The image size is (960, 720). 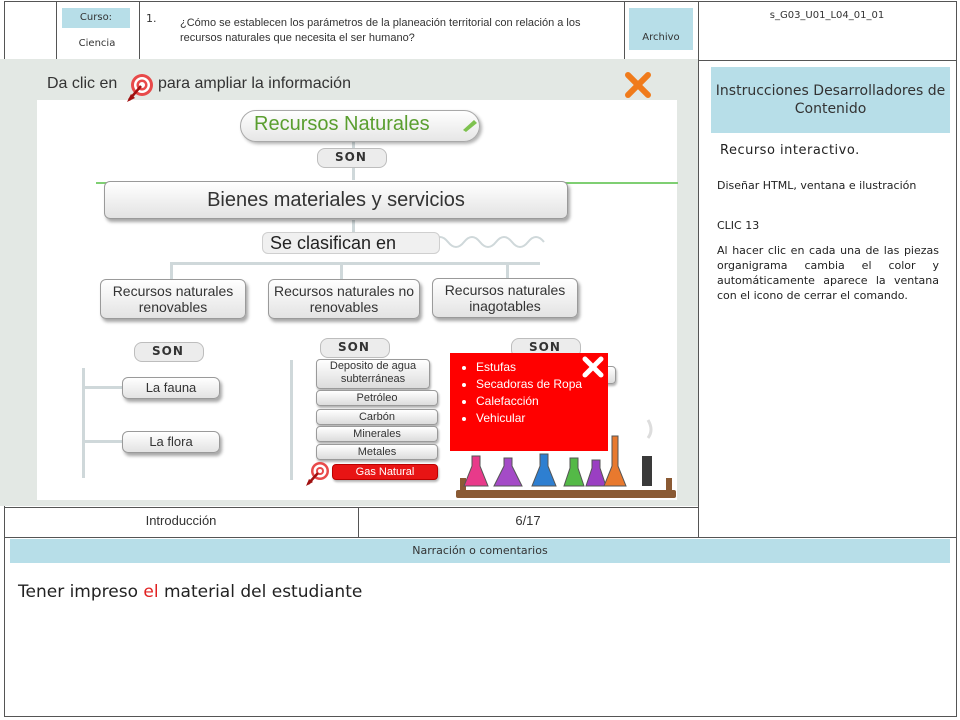 I want to click on item-flora: La flora, so click(x=171, y=442).